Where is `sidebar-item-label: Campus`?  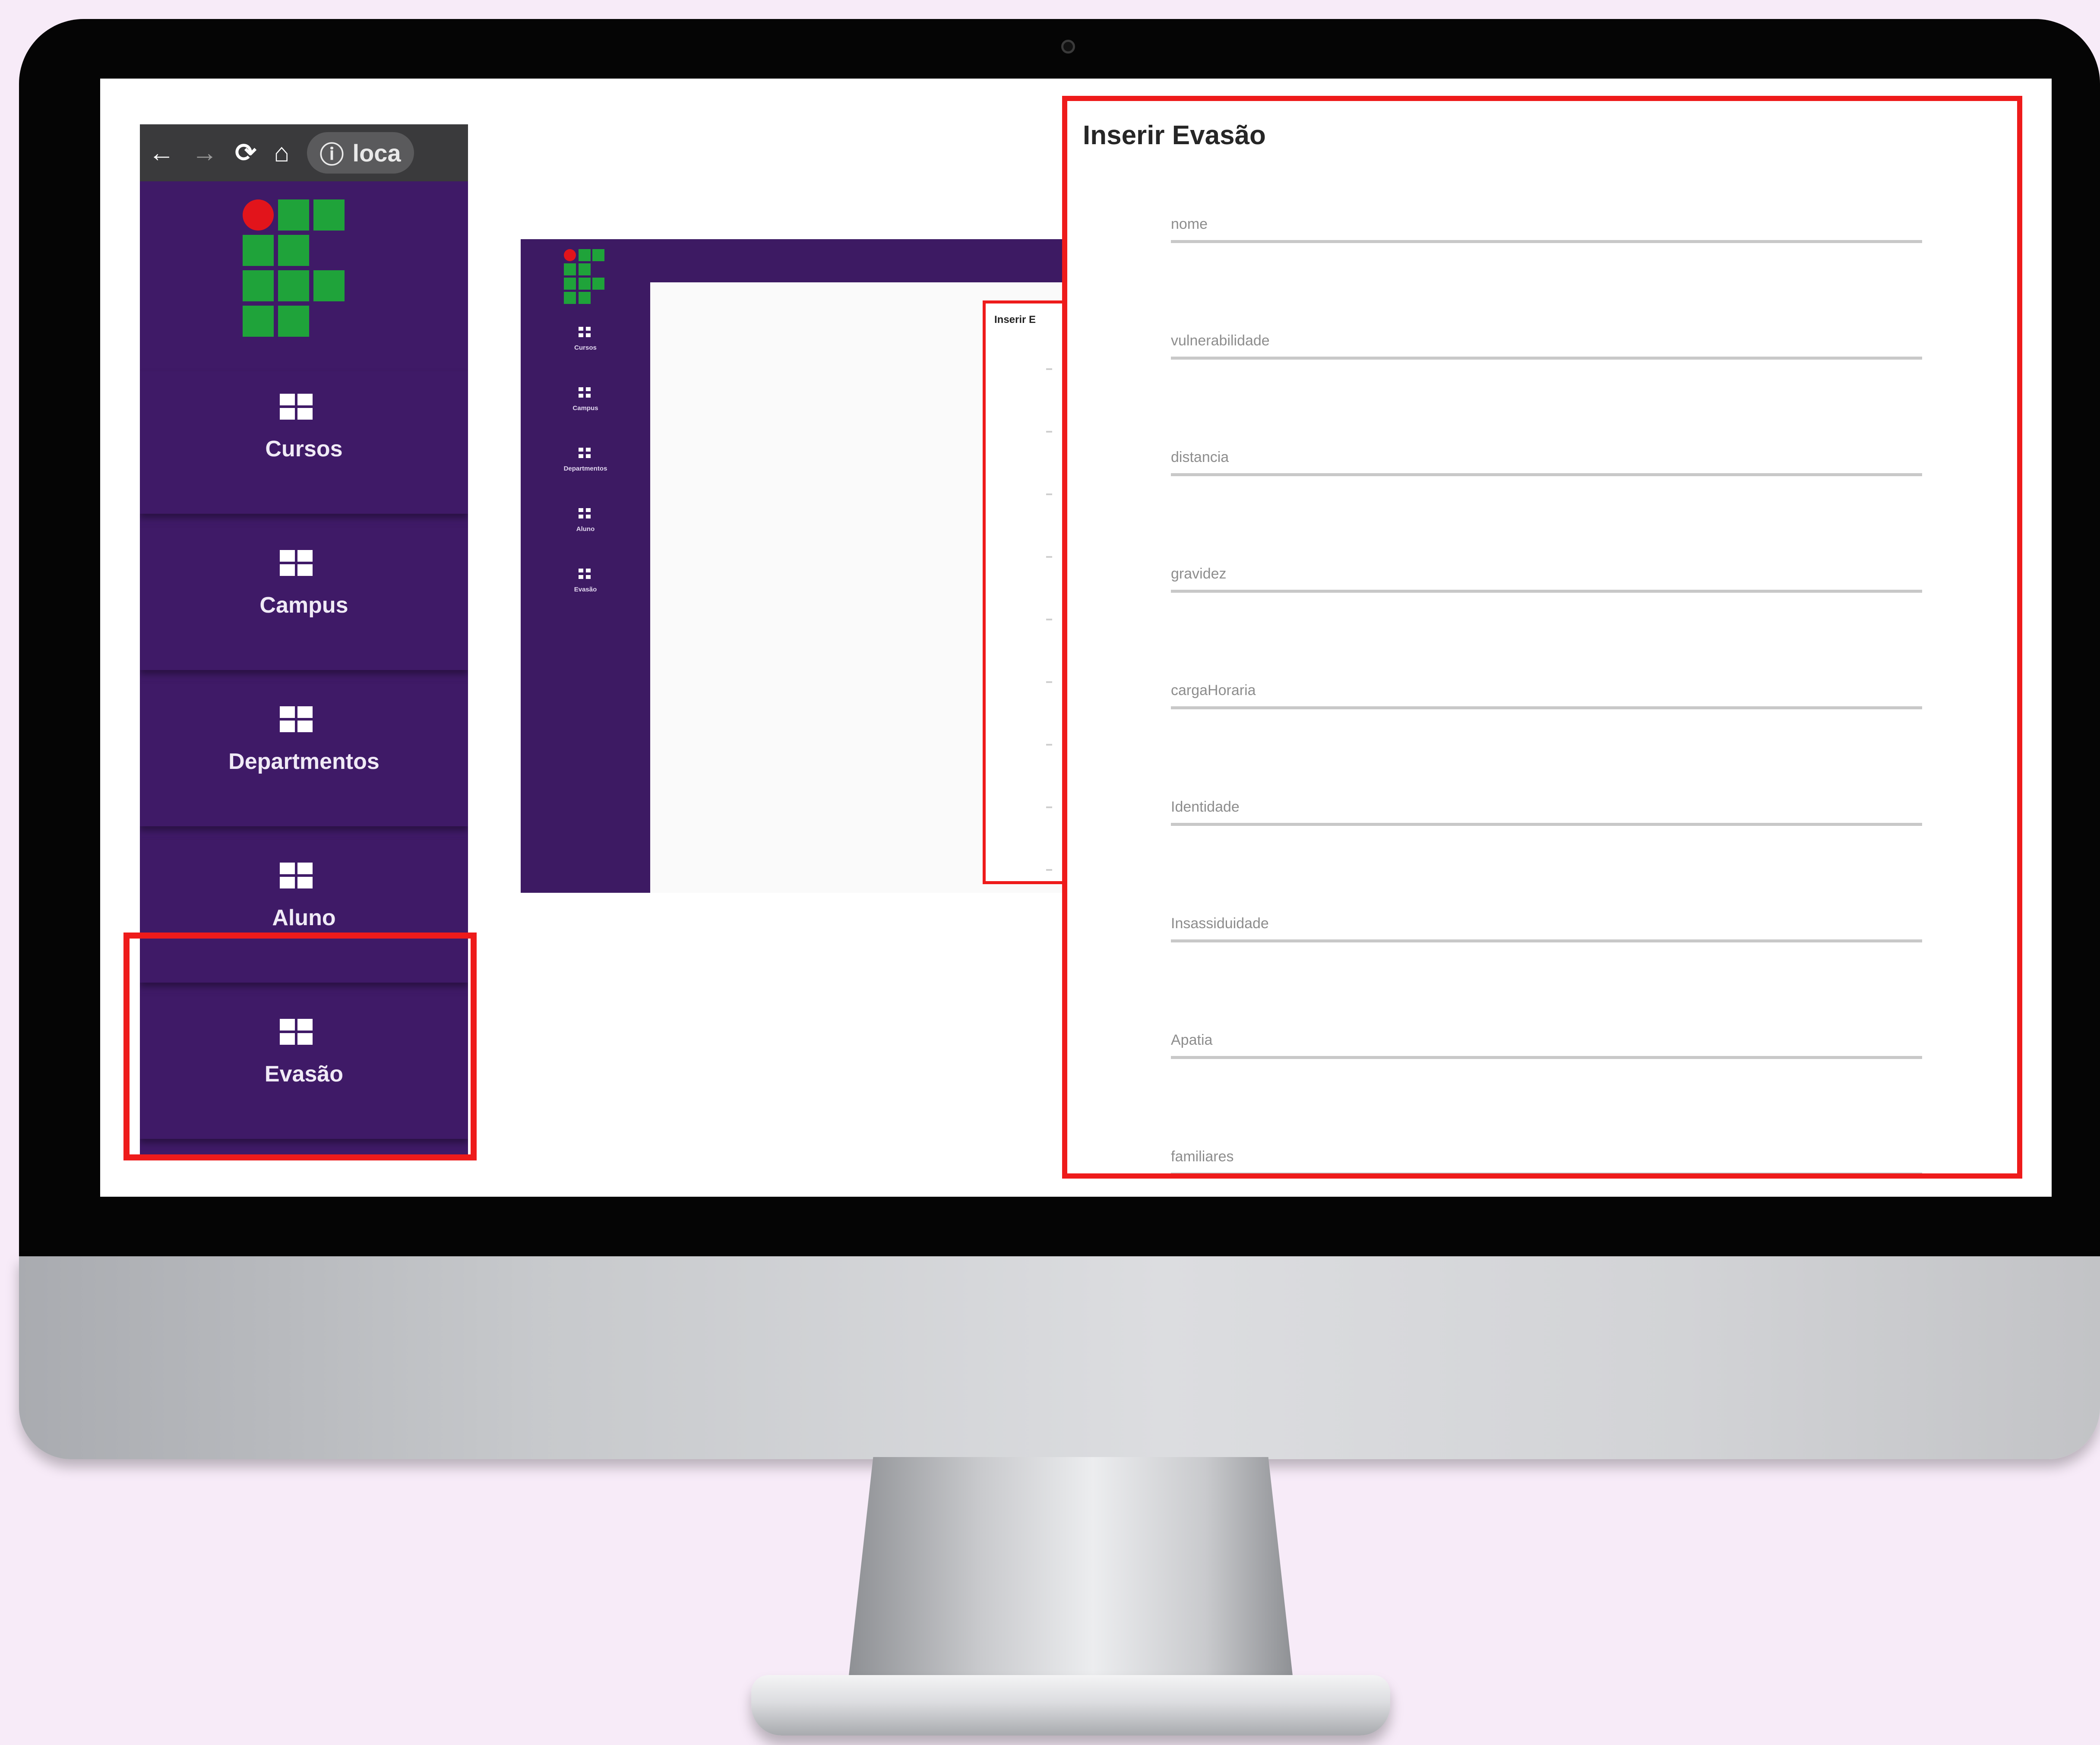 sidebar-item-label: Campus is located at coordinates (303, 606).